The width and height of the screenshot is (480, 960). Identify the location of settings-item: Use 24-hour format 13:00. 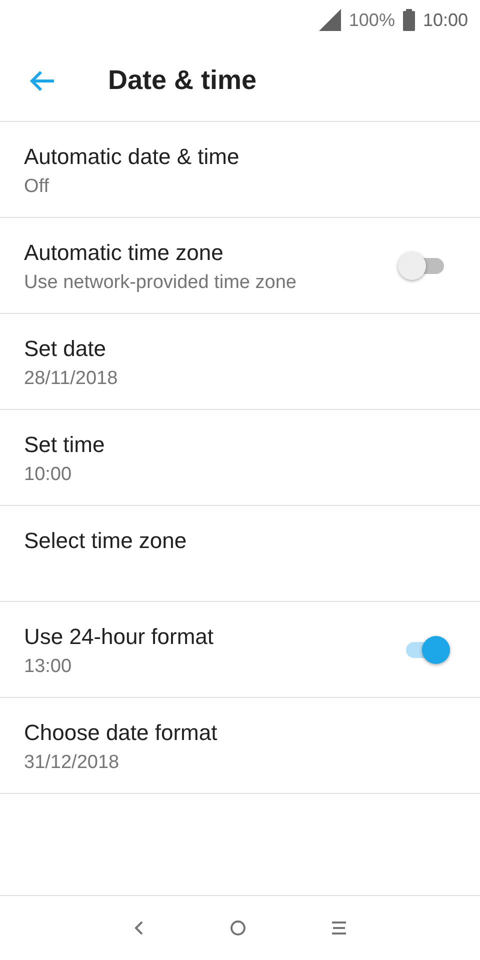
(240, 650).